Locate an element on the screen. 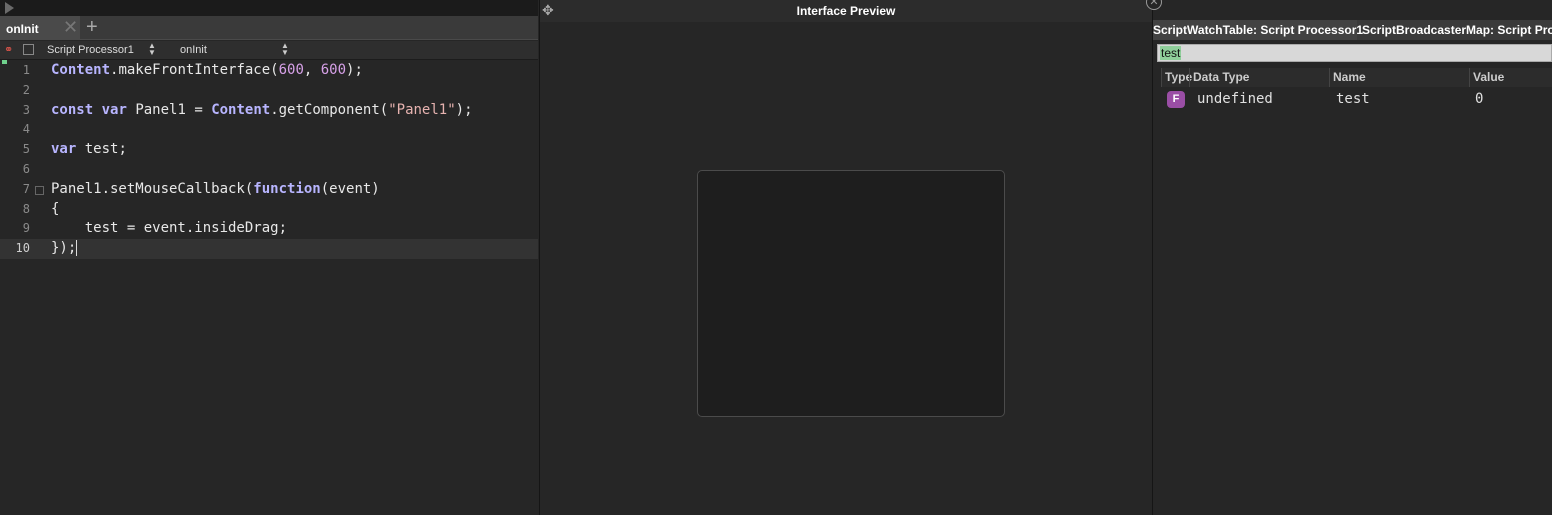  code-text: { is located at coordinates (55, 208).